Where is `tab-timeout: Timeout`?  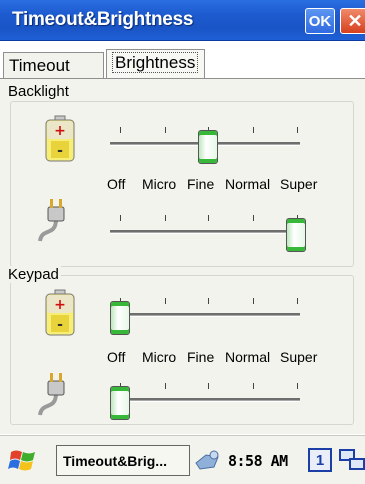 tab-timeout: Timeout is located at coordinates (53, 65).